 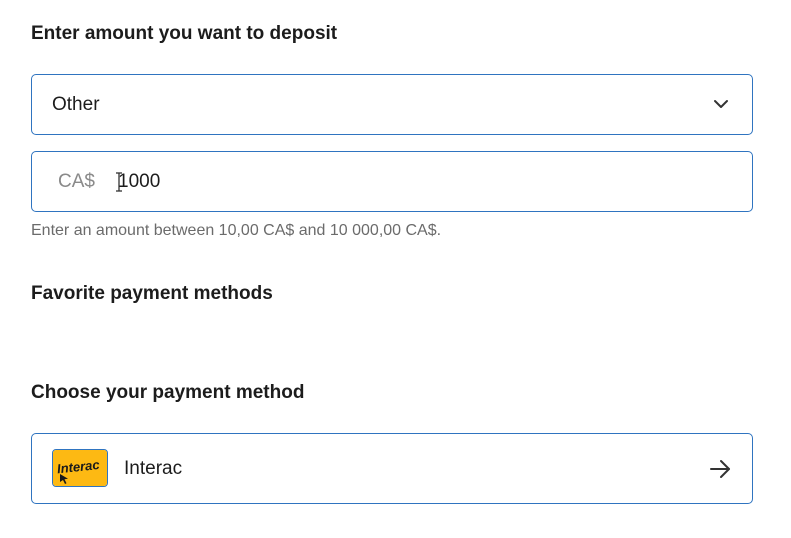 I want to click on favorites-heading: Favorite payment methods, so click(x=152, y=293).